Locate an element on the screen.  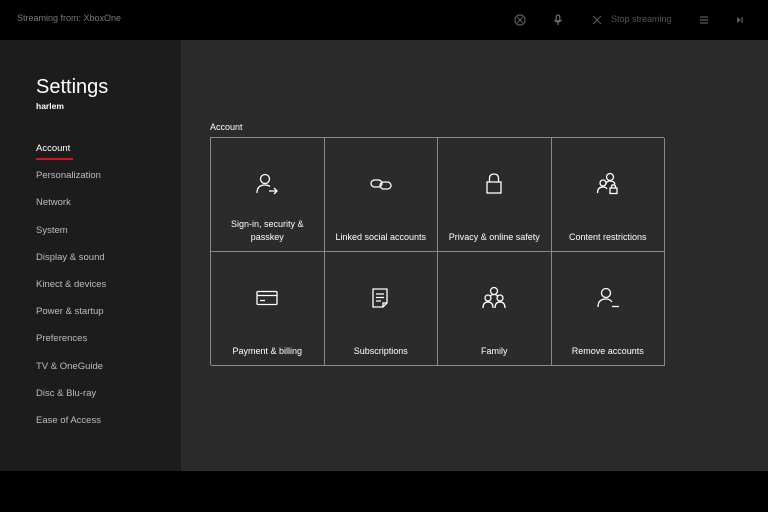
menu-icon is located at coordinates (704, 20).